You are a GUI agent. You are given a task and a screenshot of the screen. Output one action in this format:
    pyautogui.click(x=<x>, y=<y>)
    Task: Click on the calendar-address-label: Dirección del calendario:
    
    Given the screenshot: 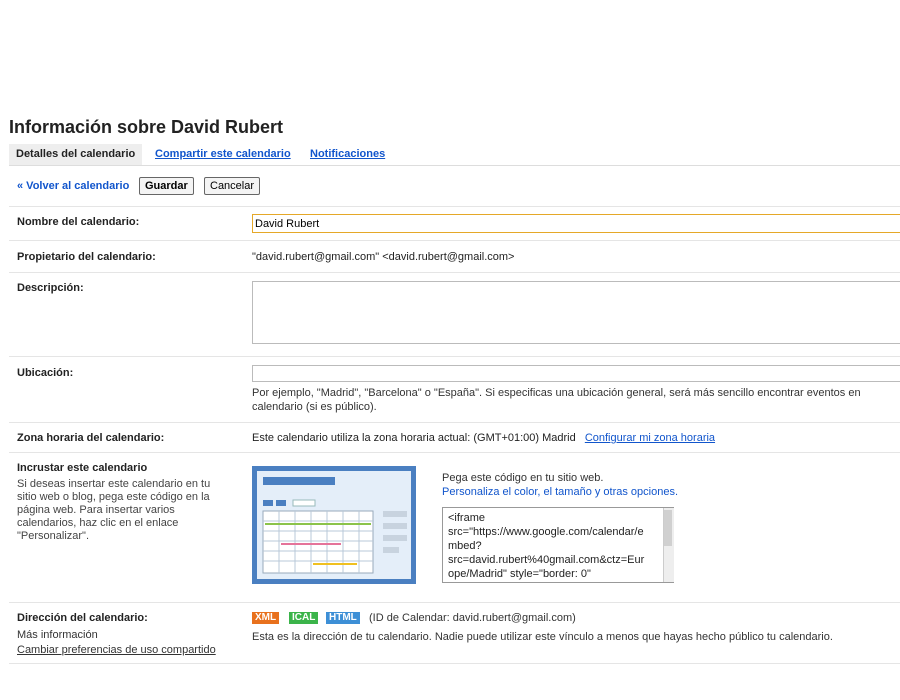 What is the action you would take?
    pyautogui.click(x=82, y=618)
    